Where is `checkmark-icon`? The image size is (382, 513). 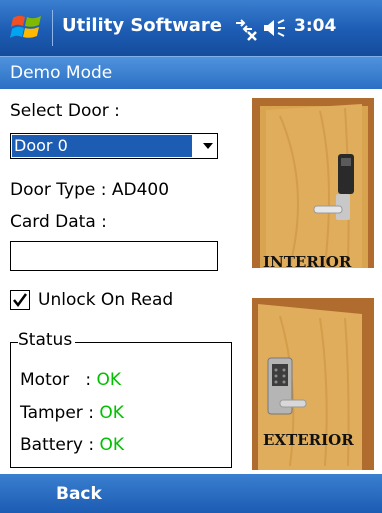
checkmark-icon is located at coordinates (20, 300).